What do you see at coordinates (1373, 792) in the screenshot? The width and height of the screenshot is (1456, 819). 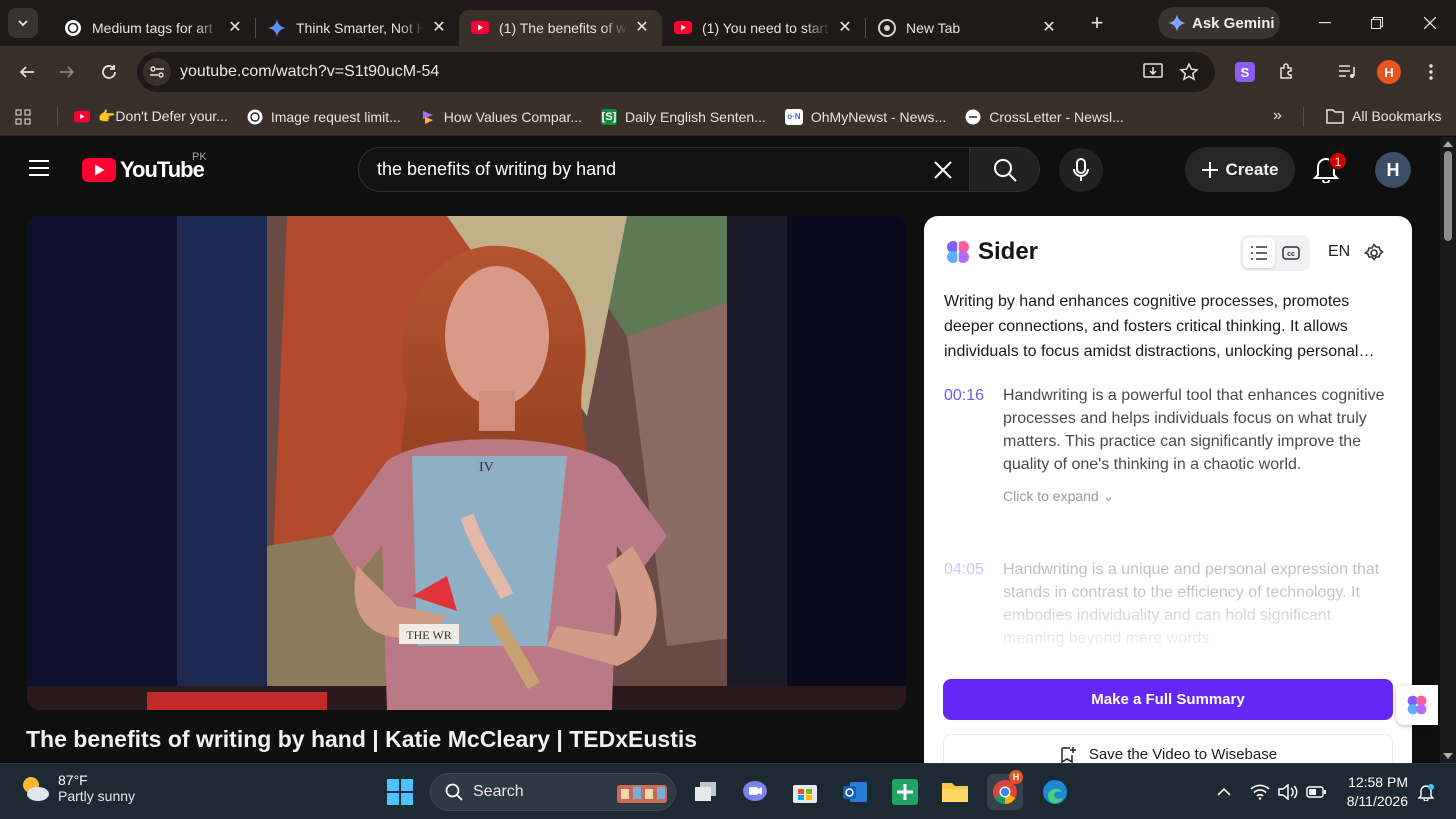 I see `system-clock: 12:58 PM 8/11/2026` at bounding box center [1373, 792].